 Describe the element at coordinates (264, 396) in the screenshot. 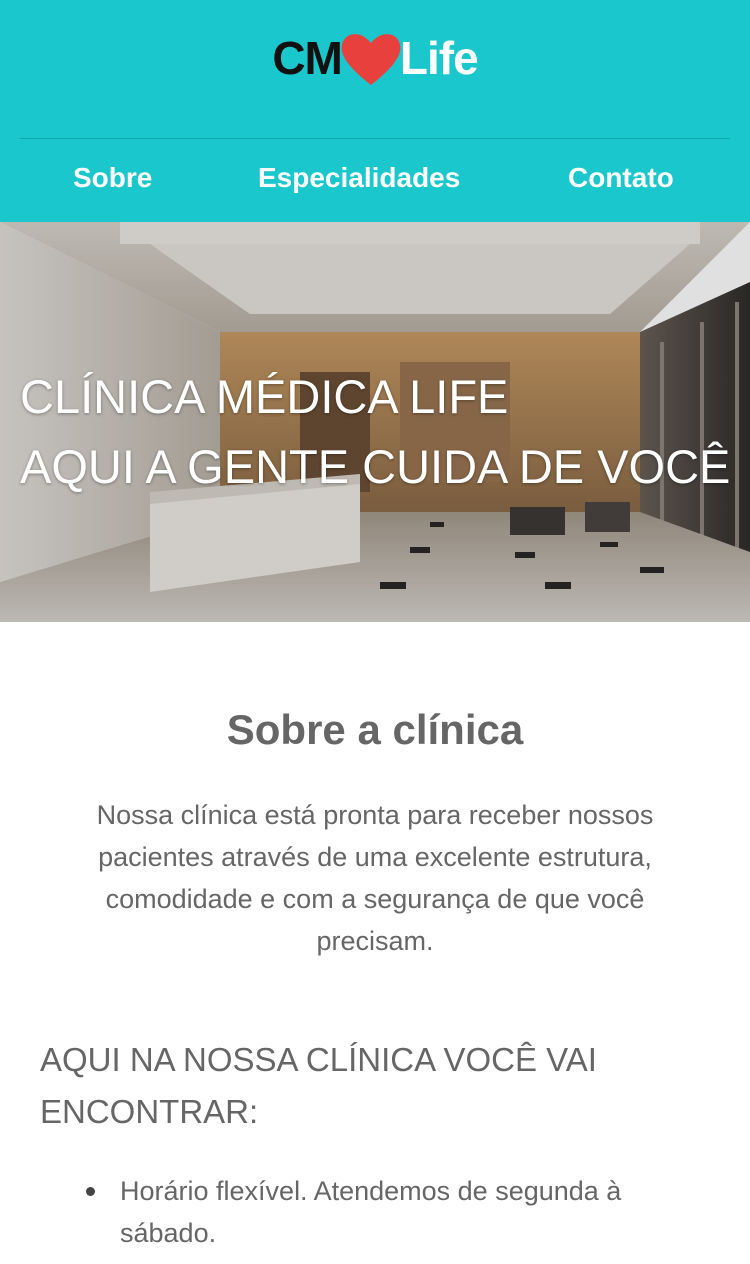

I see `hero-line-1: CLÍNICA MÉDICA LIFE` at that location.